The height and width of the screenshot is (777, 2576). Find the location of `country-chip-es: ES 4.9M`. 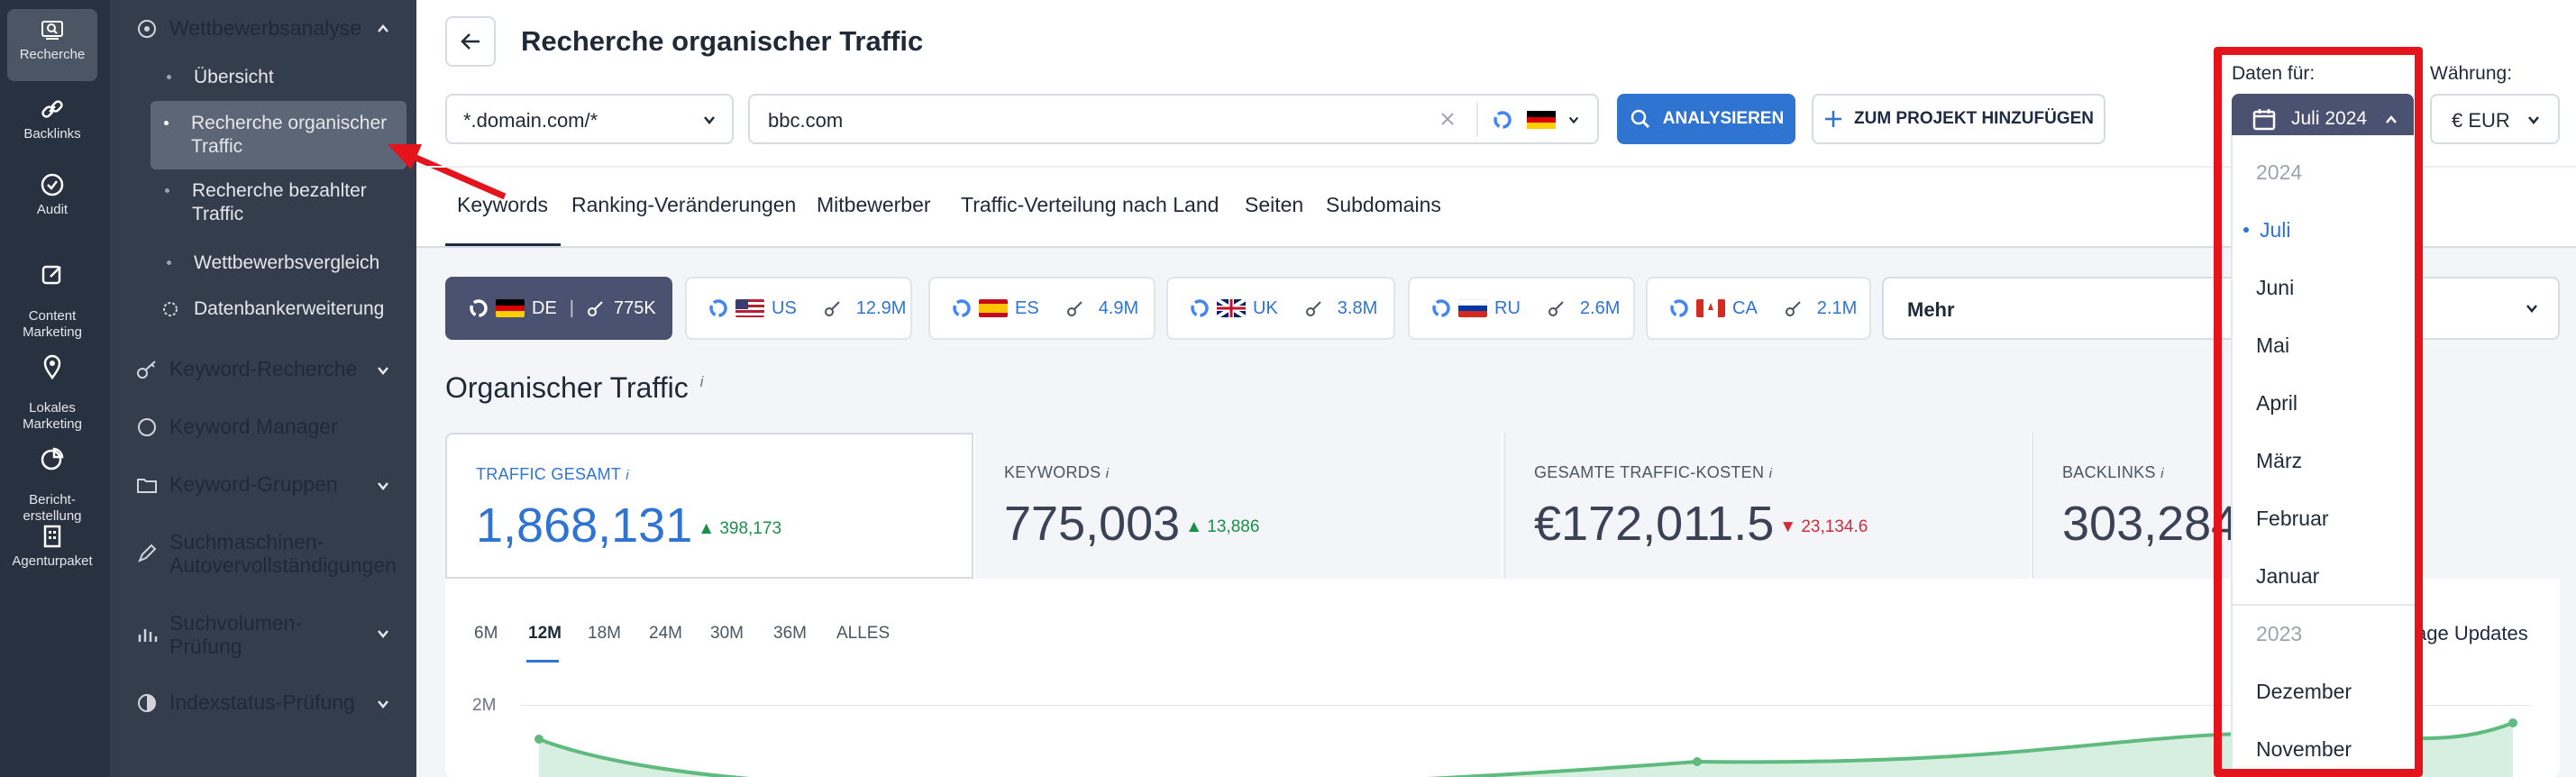

country-chip-es: ES 4.9M is located at coordinates (1042, 308).